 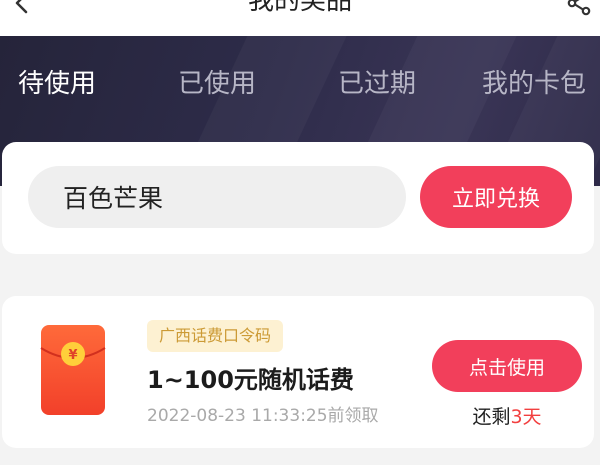 I want to click on remaining-time: 还剩3天, so click(x=507, y=417).